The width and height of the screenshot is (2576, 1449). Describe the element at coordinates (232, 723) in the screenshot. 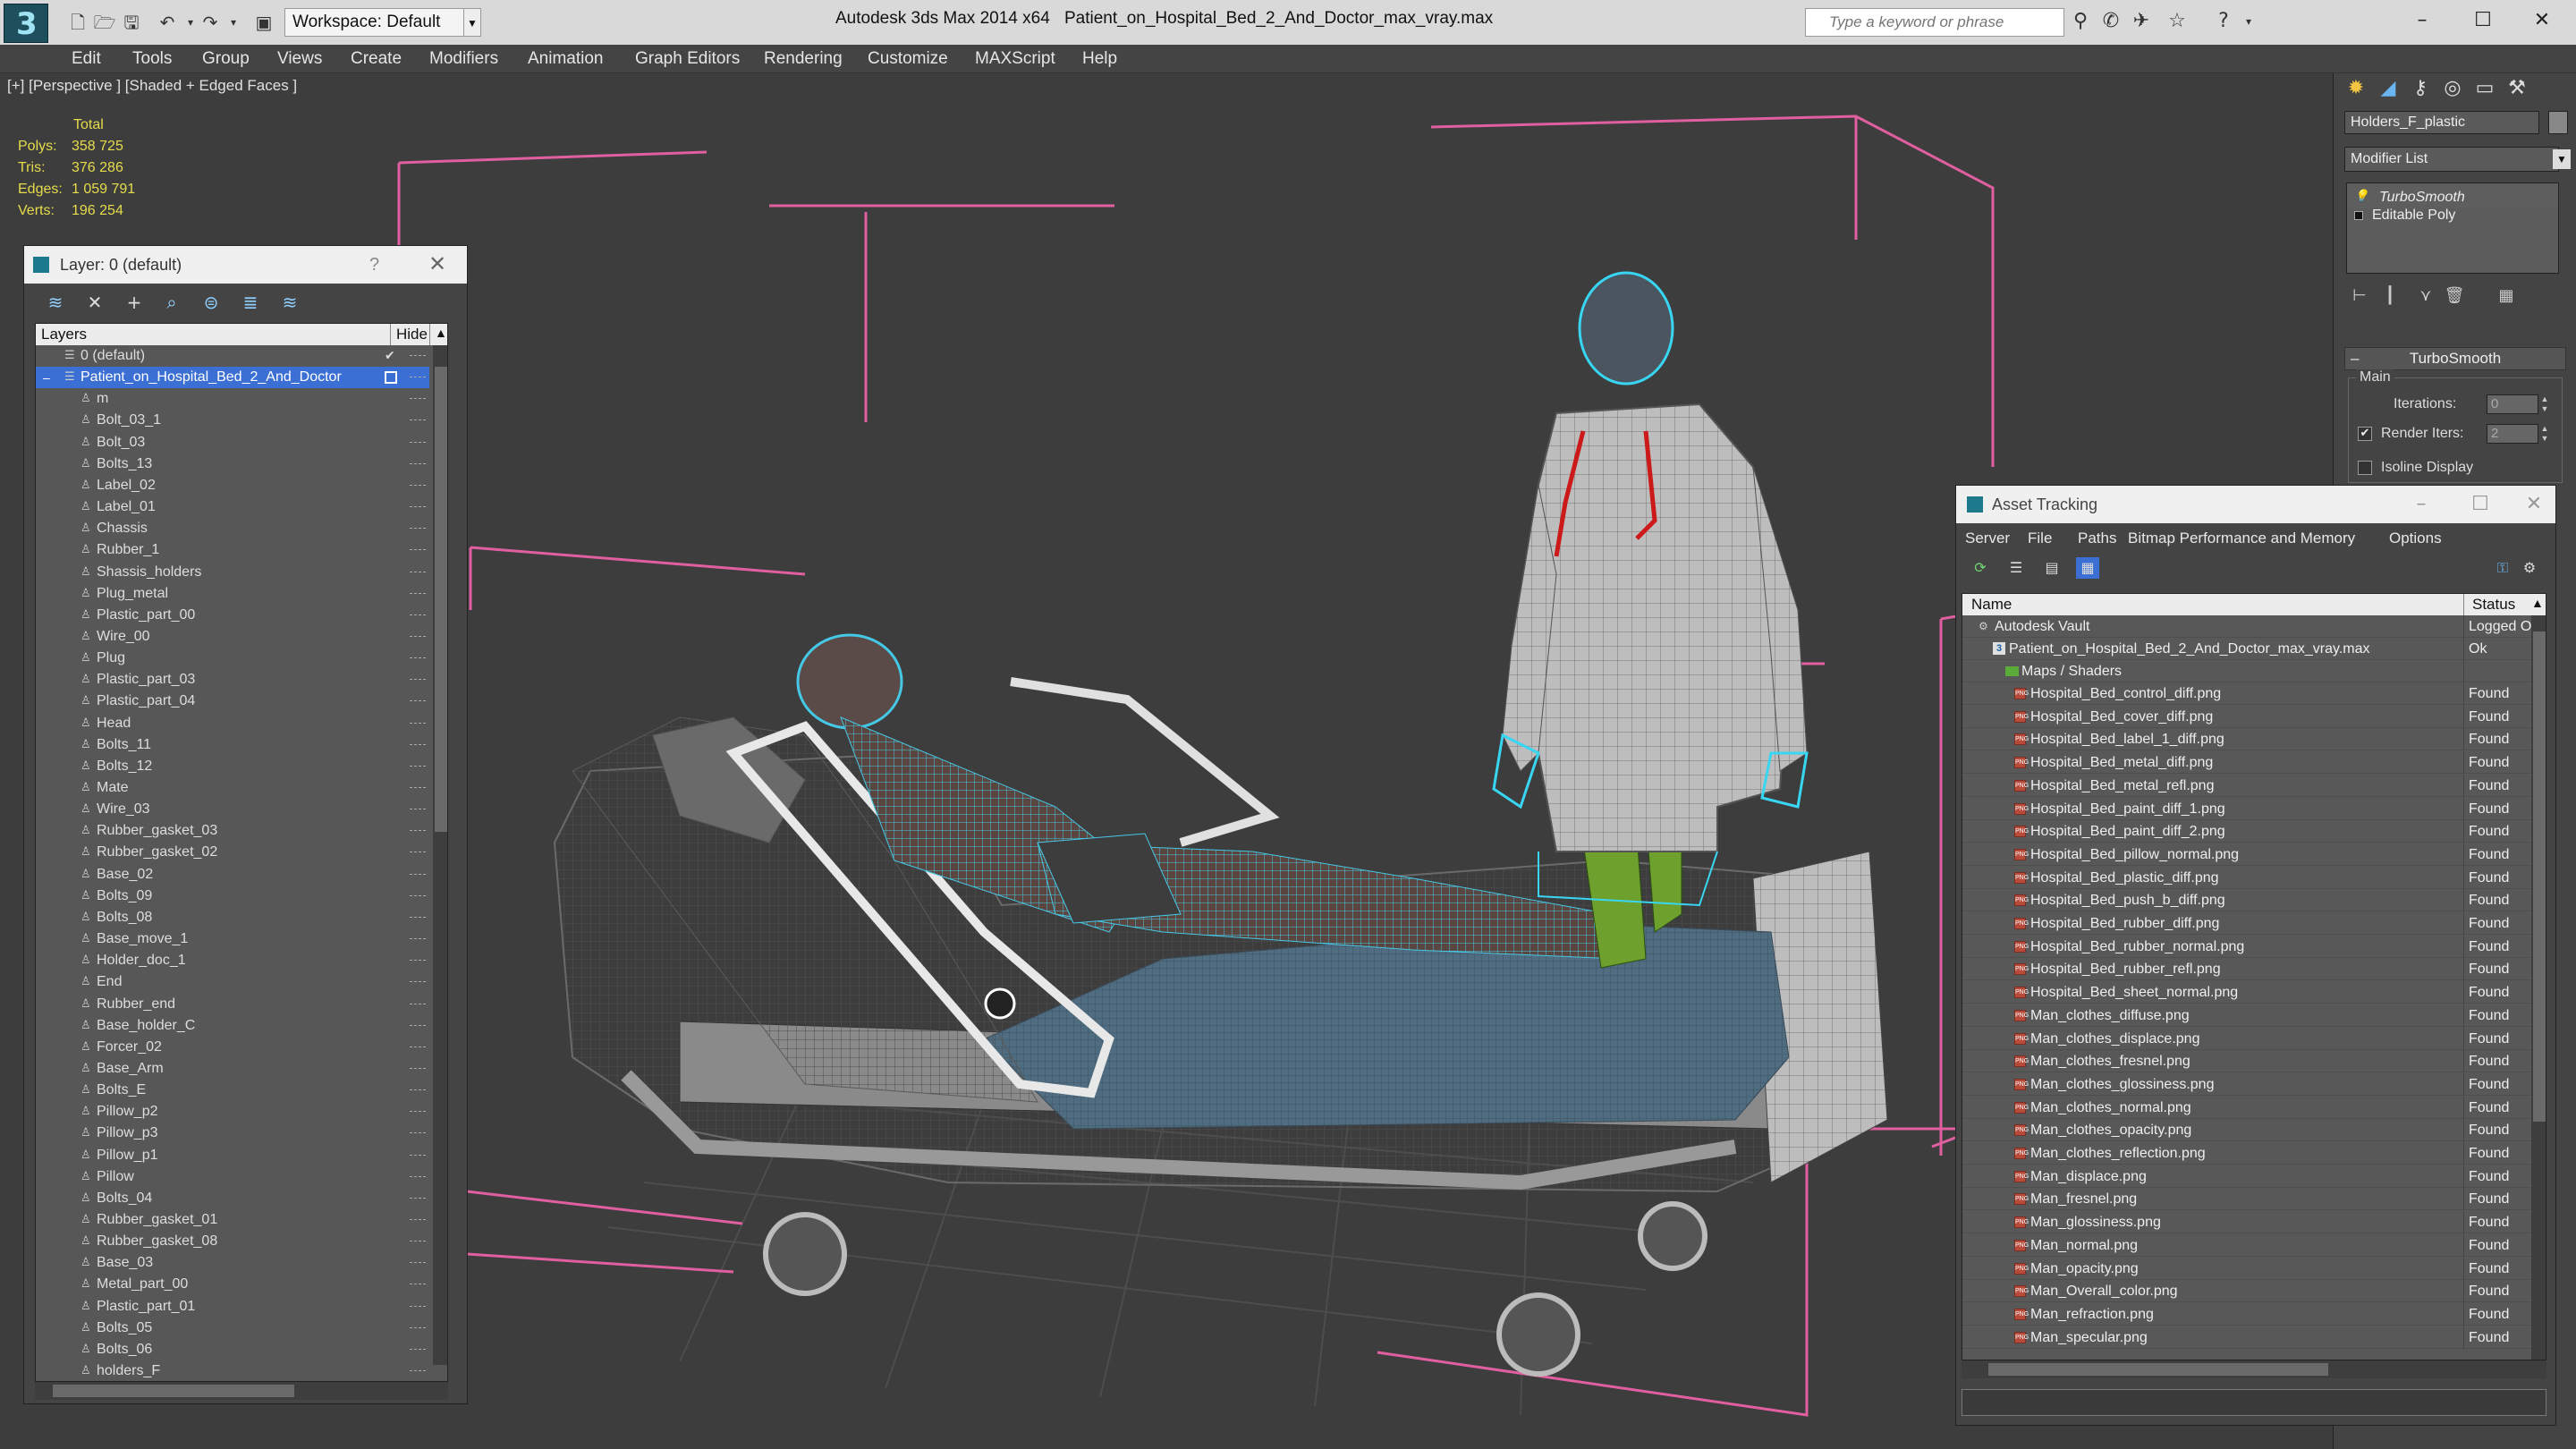

I see `layer-object-item: ♙ Head` at that location.